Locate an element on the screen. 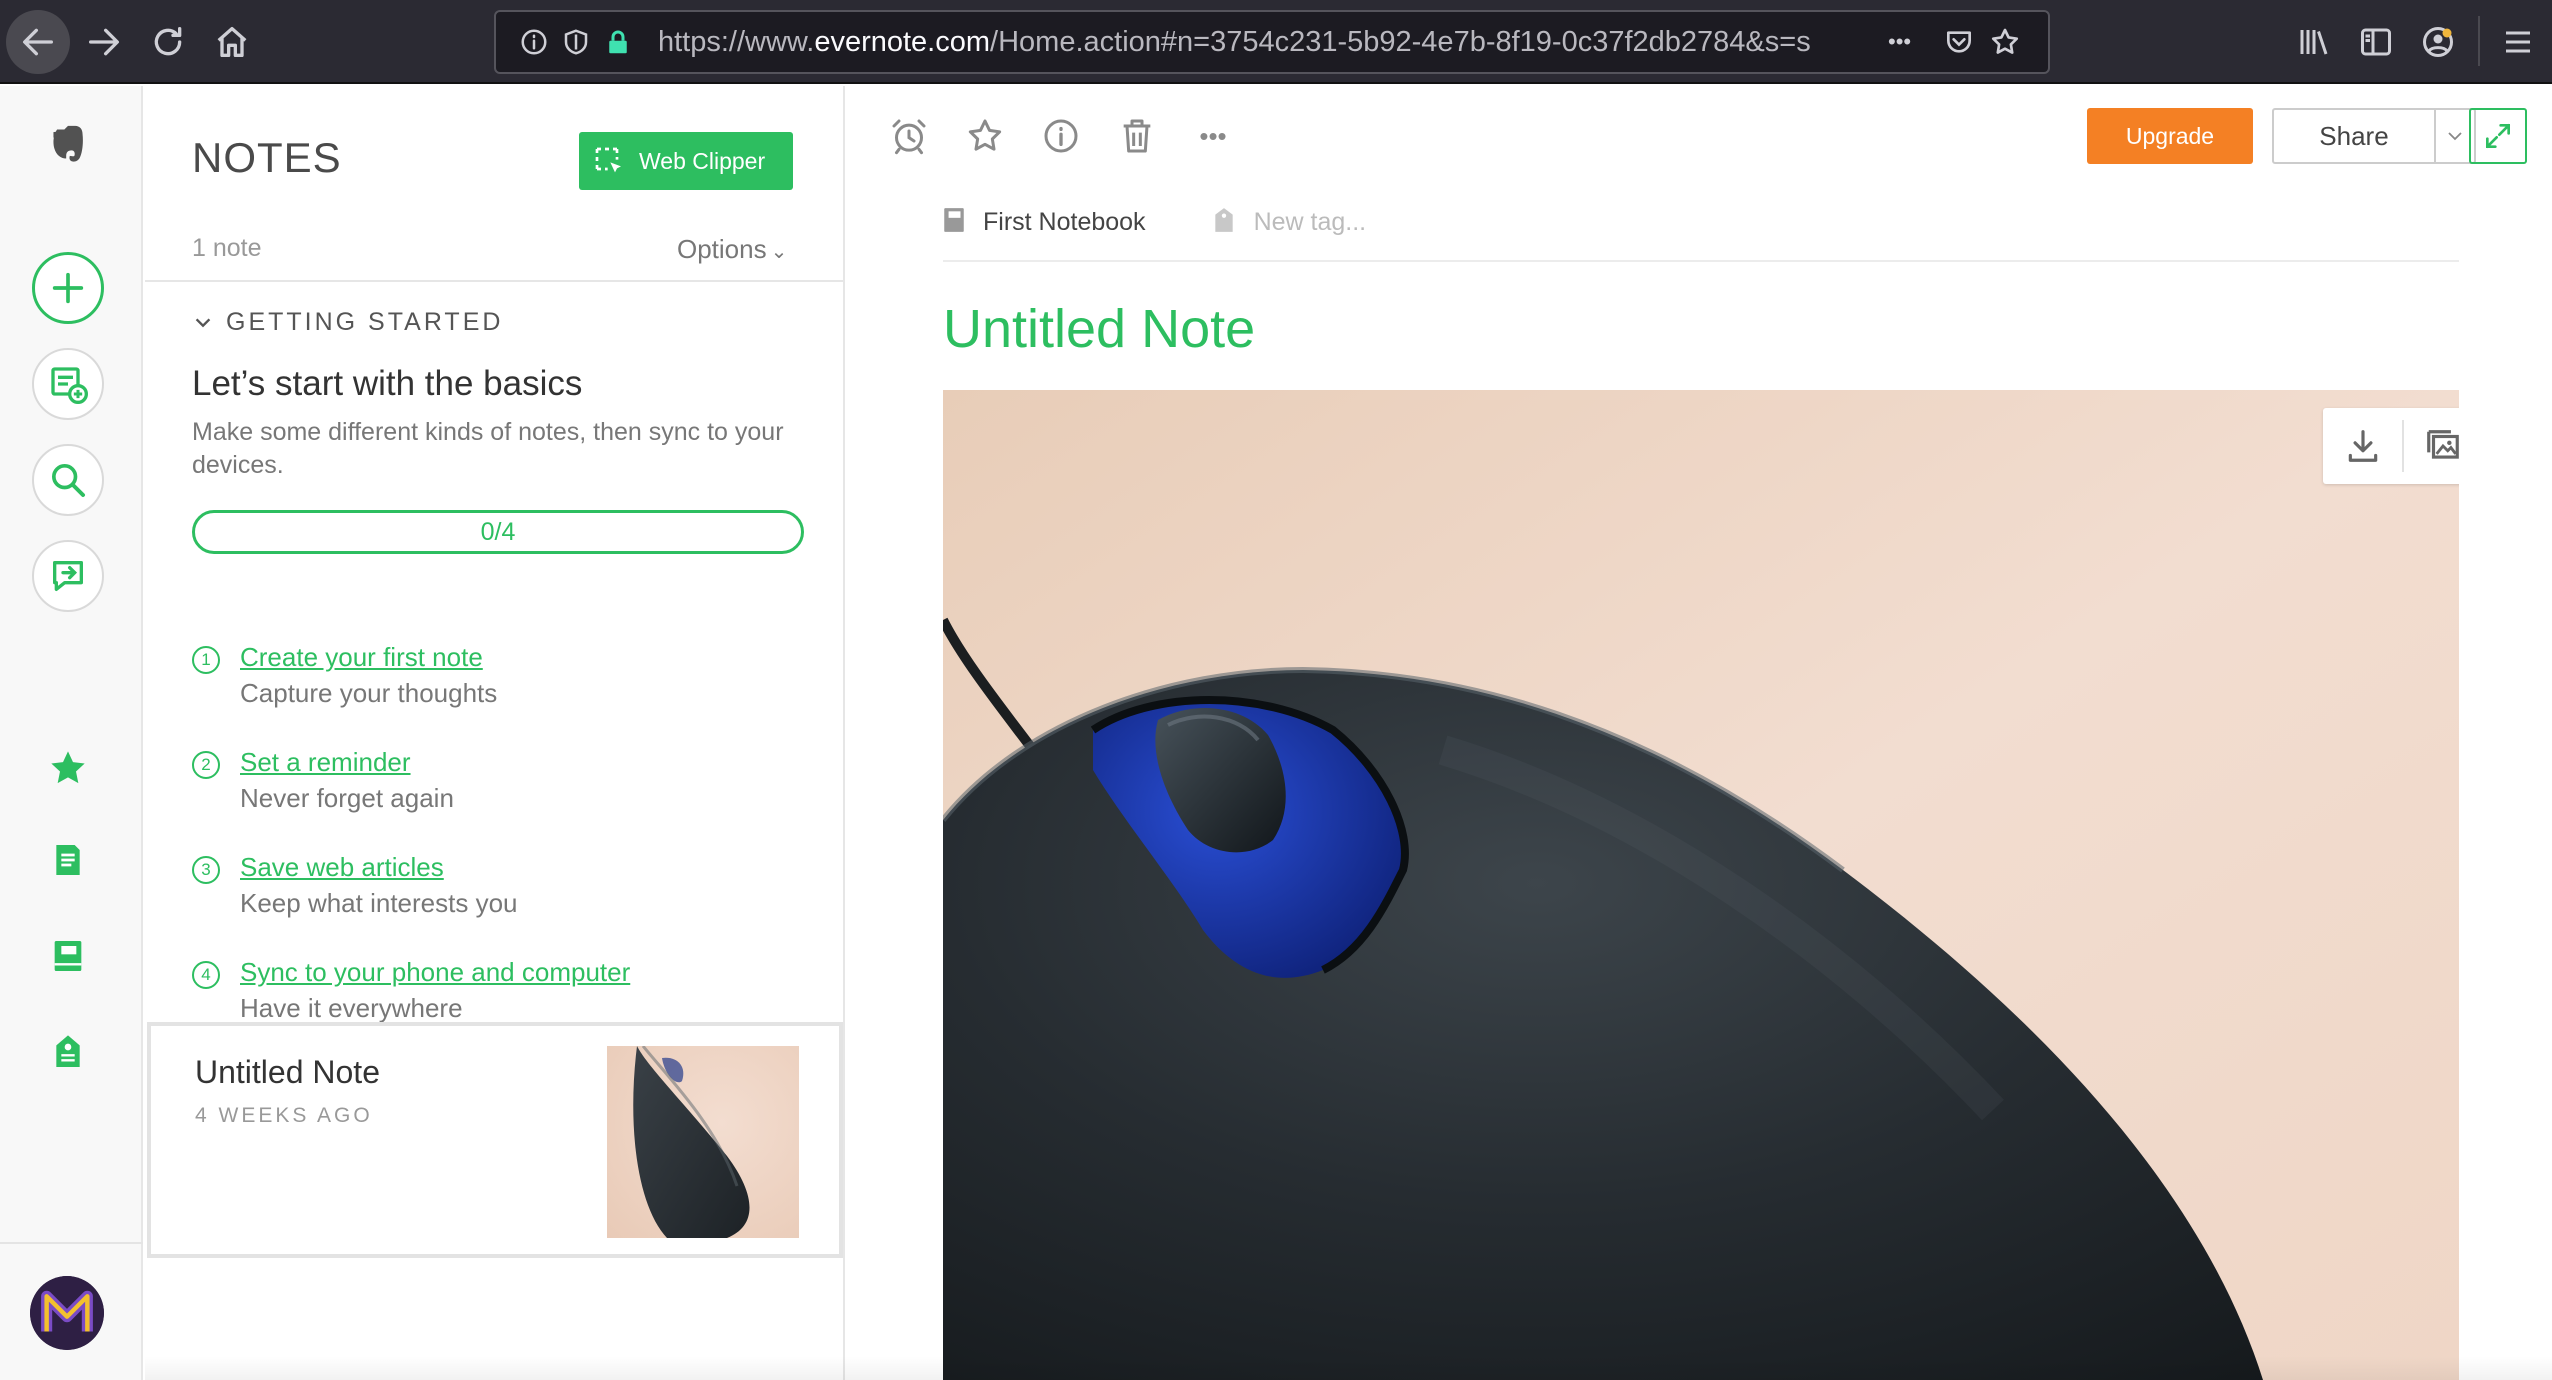 The height and width of the screenshot is (1380, 2552). shortcuts-button is located at coordinates (68, 768).